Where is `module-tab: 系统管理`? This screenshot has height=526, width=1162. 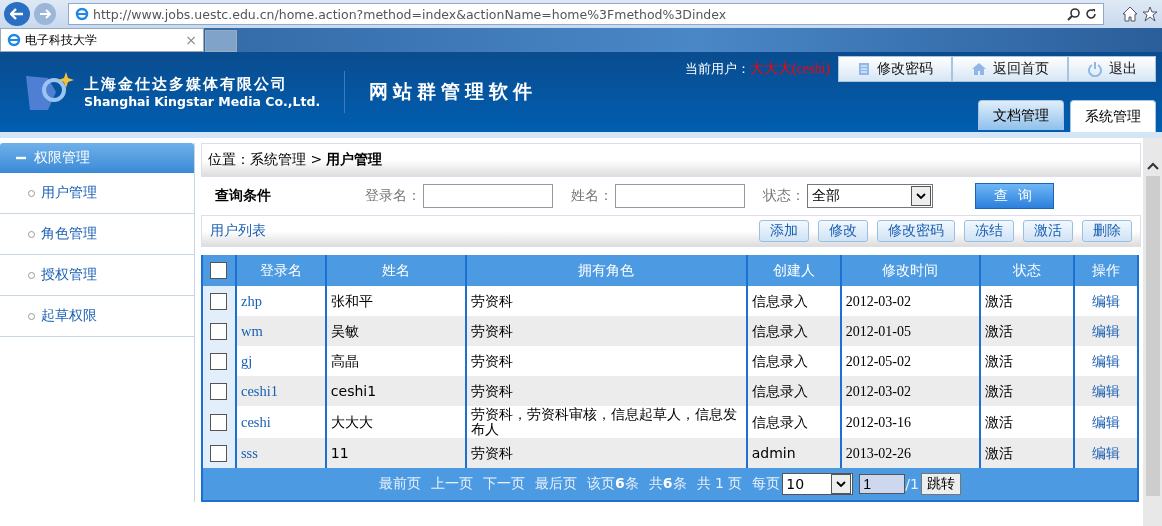
module-tab: 系统管理 is located at coordinates (1113, 116).